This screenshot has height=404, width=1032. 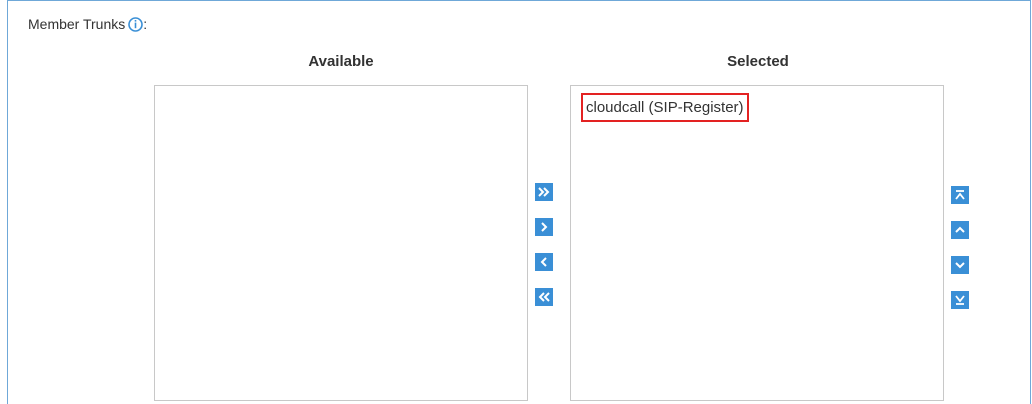 What do you see at coordinates (77, 24) in the screenshot?
I see `member-trunks-label: Member Trunks` at bounding box center [77, 24].